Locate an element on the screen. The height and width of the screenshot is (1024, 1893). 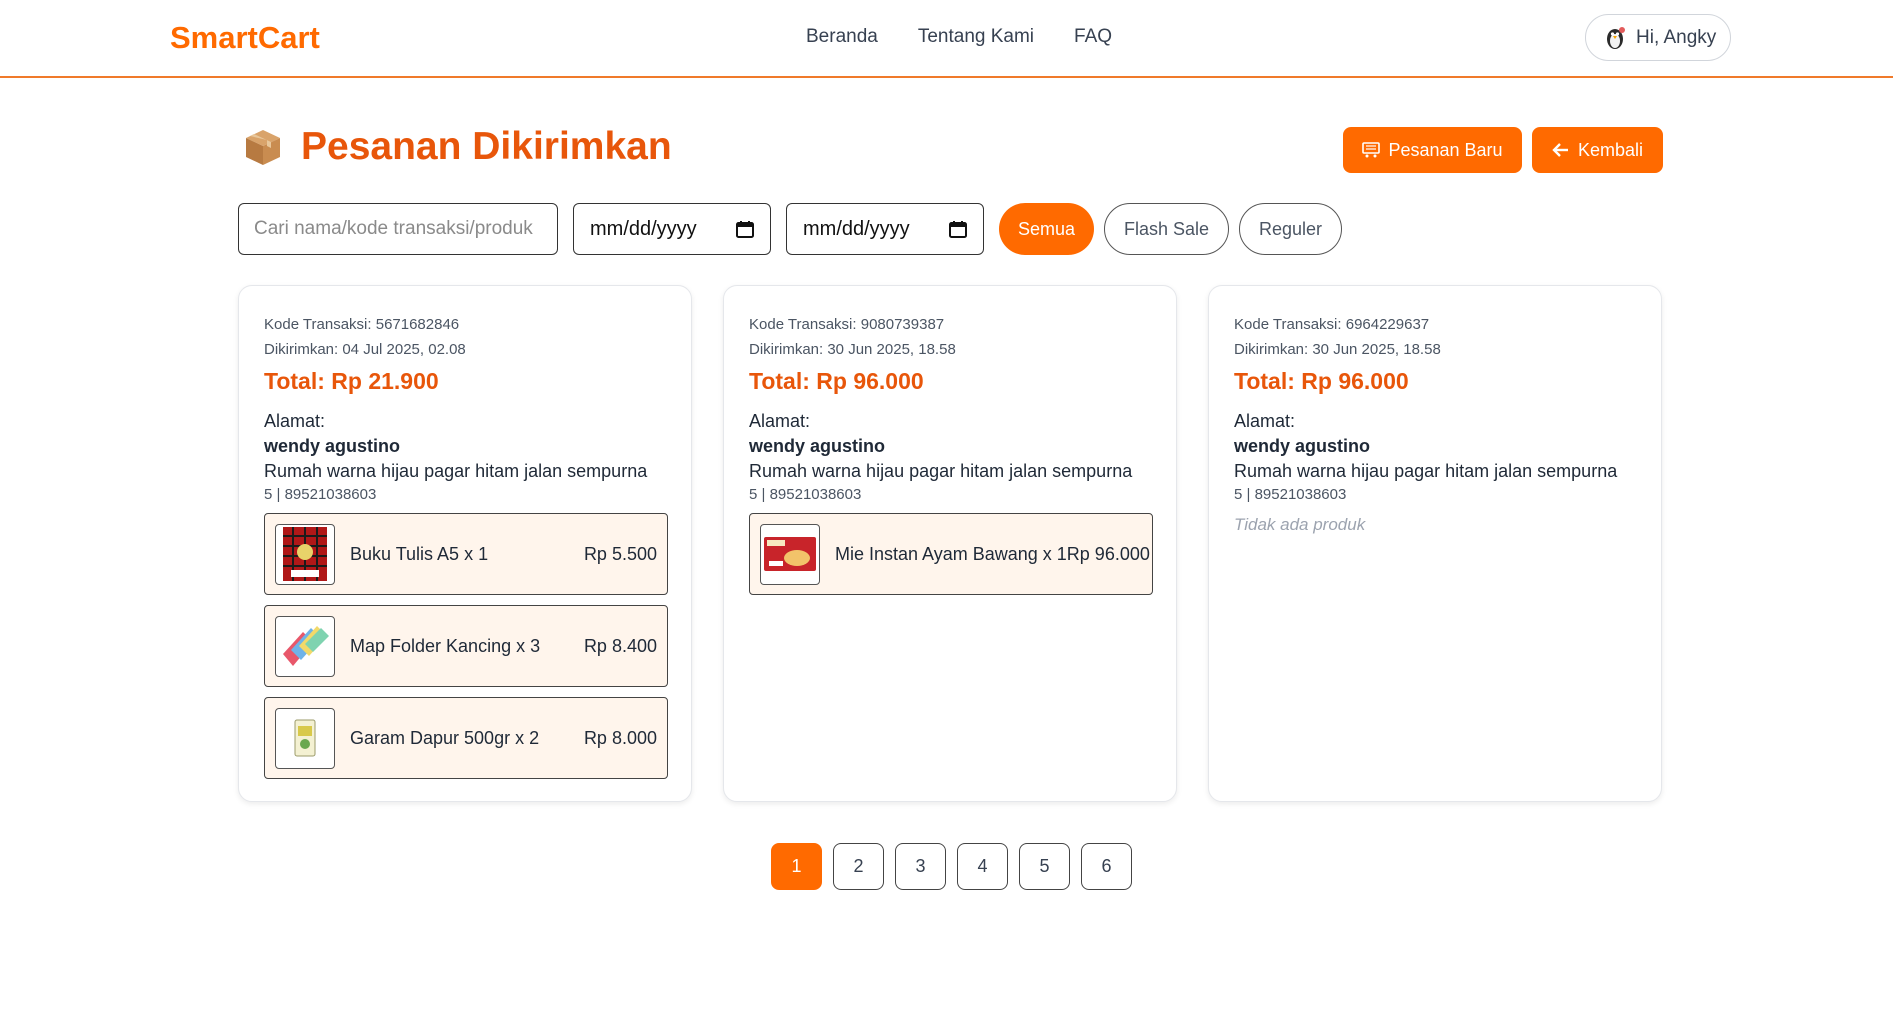
new-order-label: Pesanan Baru is located at coordinates (1445, 149).